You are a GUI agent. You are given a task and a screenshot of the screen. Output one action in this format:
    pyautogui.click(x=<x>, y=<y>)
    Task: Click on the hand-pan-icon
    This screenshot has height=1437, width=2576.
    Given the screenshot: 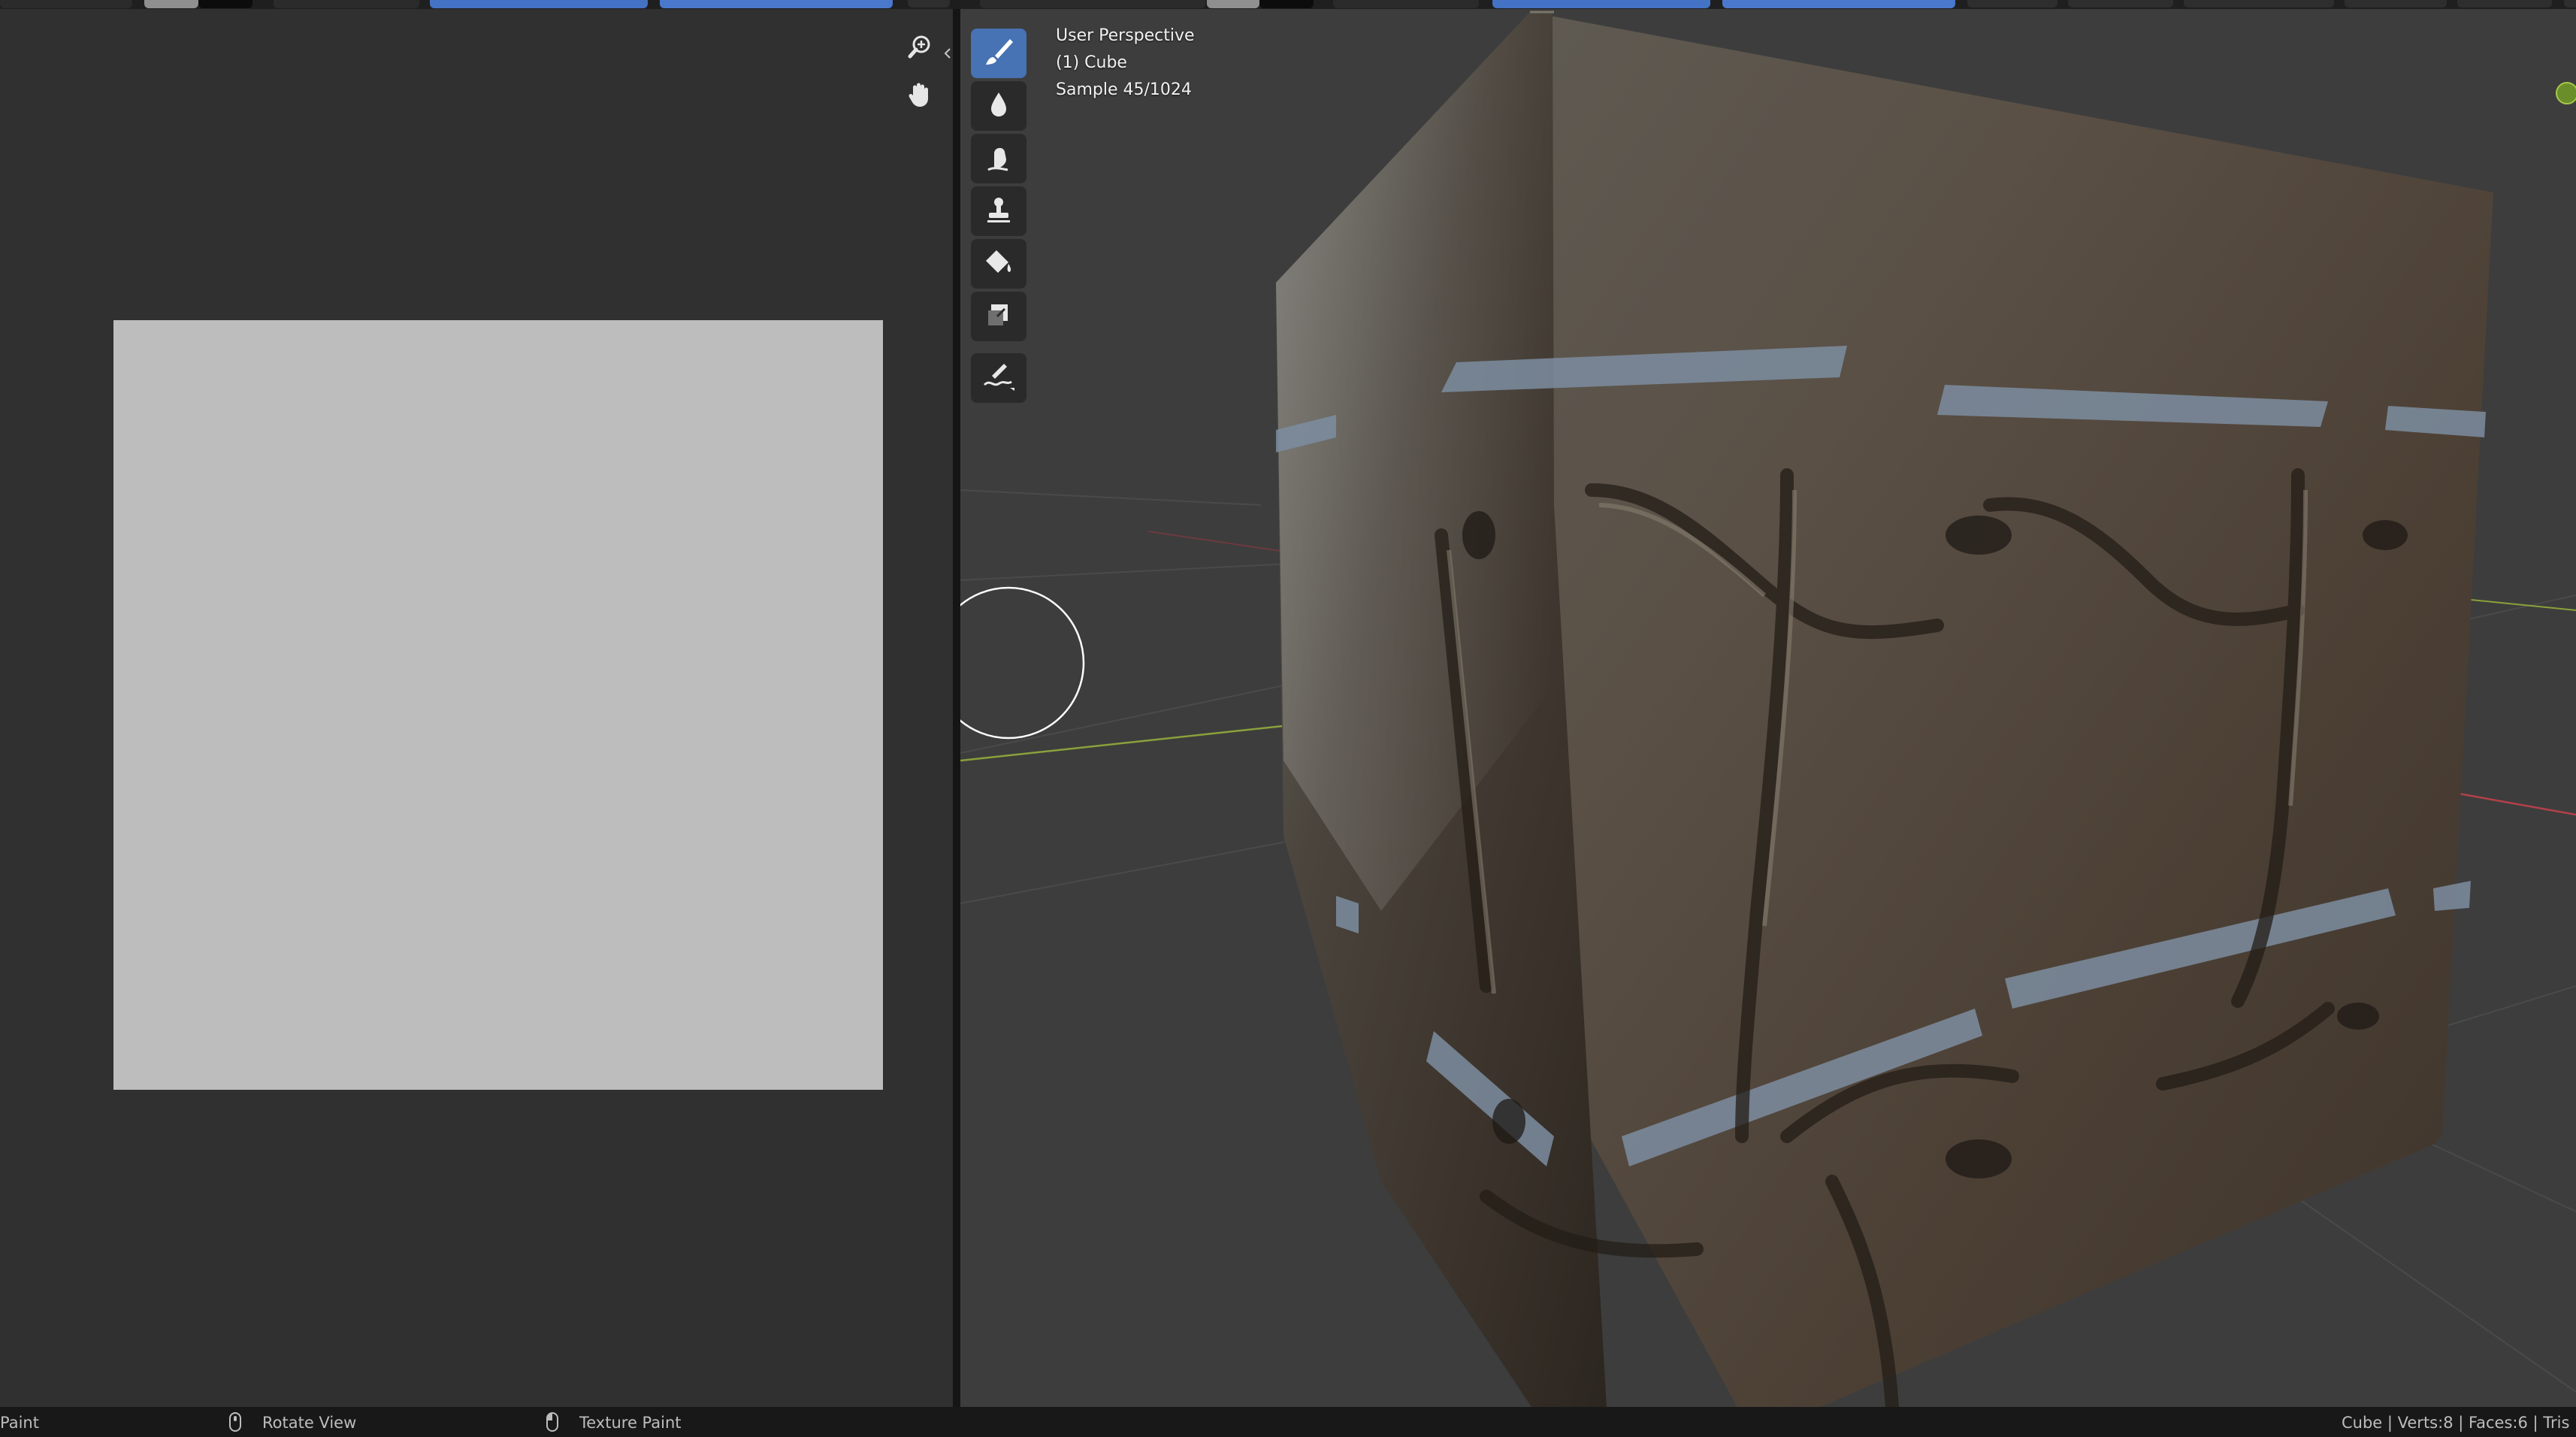 What is the action you would take?
    pyautogui.click(x=920, y=95)
    